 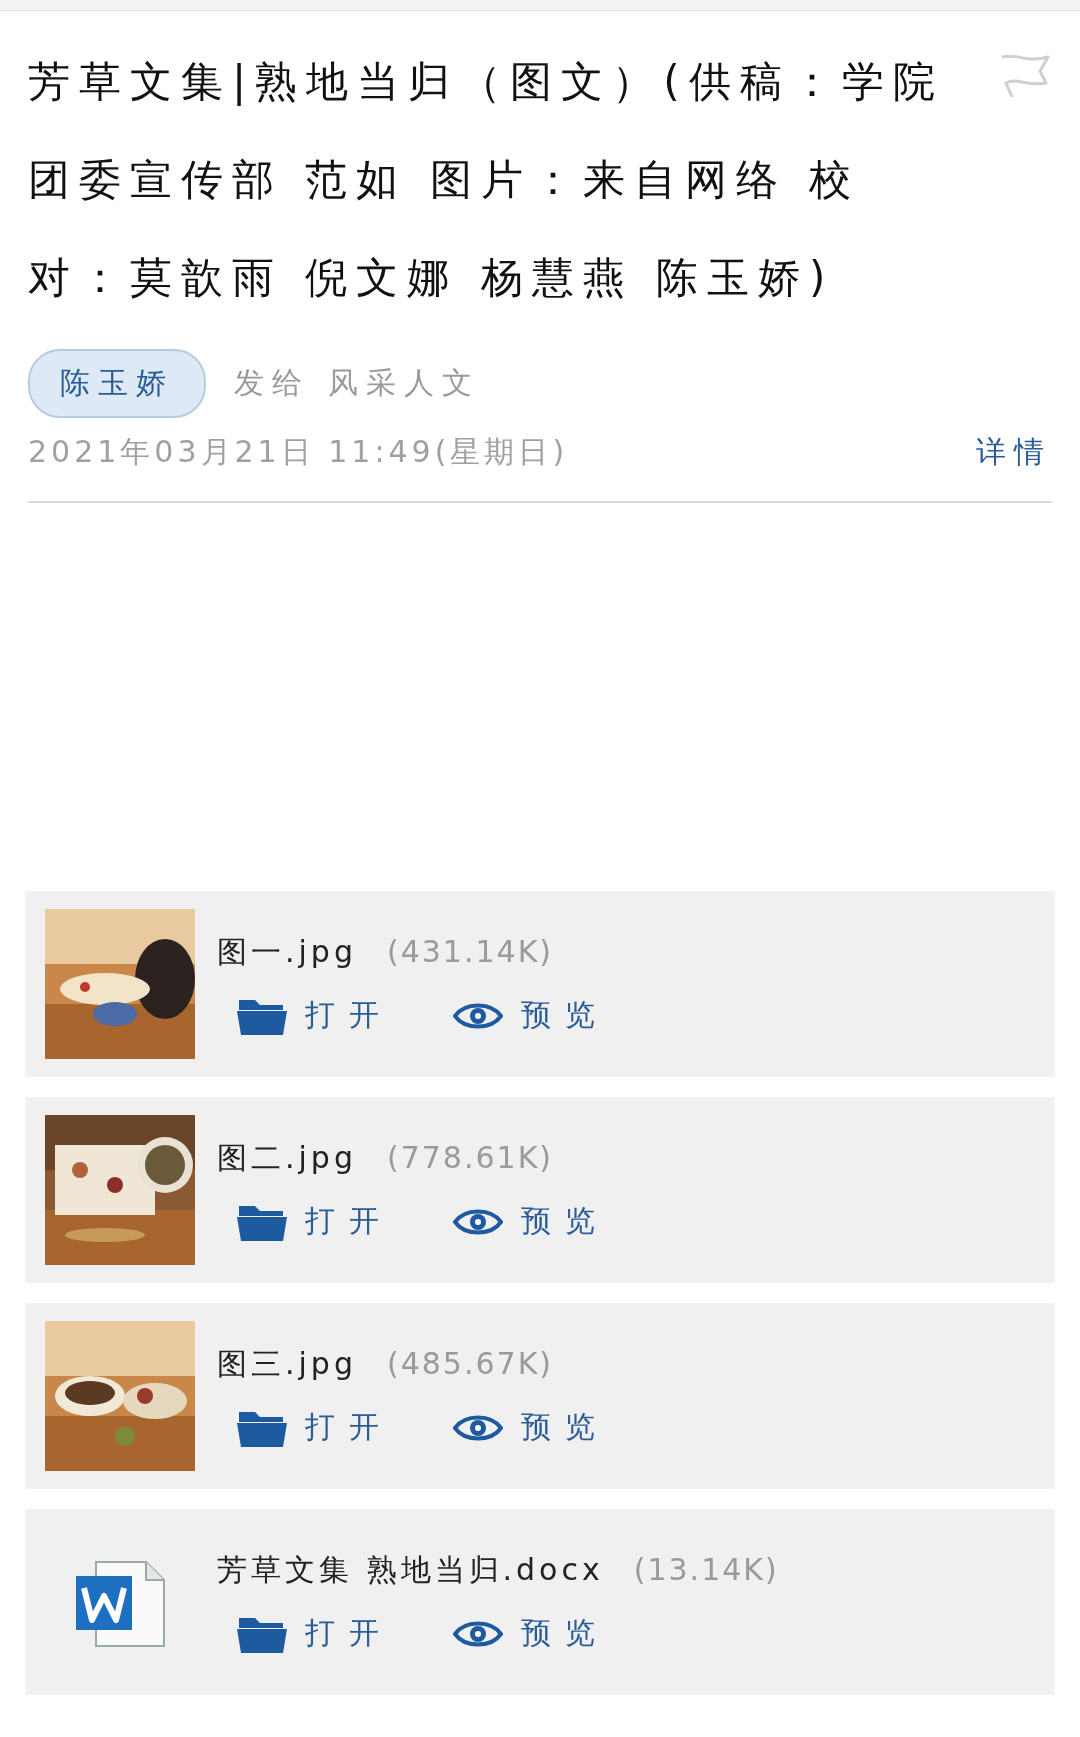 What do you see at coordinates (1014, 452) in the screenshot?
I see `details-link: 详情` at bounding box center [1014, 452].